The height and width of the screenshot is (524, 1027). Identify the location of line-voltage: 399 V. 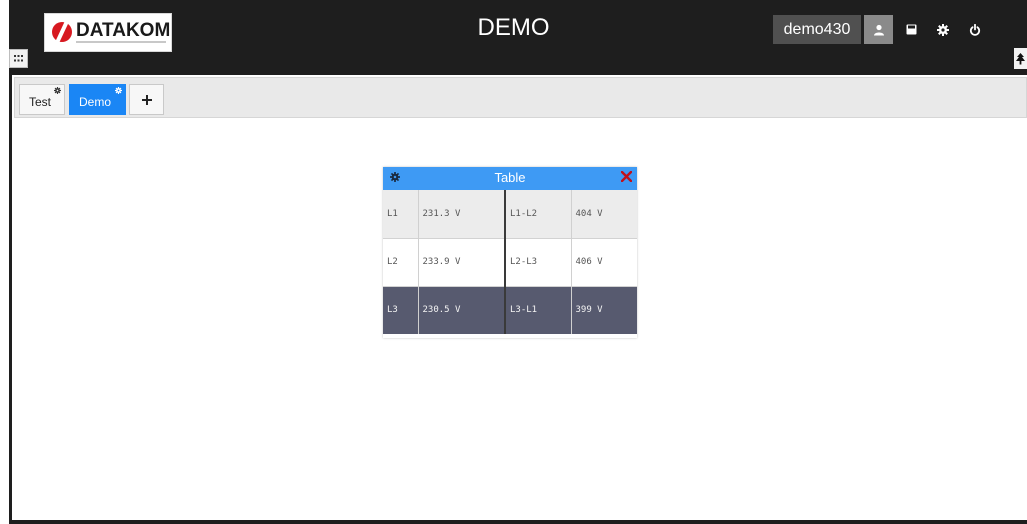
(603, 310).